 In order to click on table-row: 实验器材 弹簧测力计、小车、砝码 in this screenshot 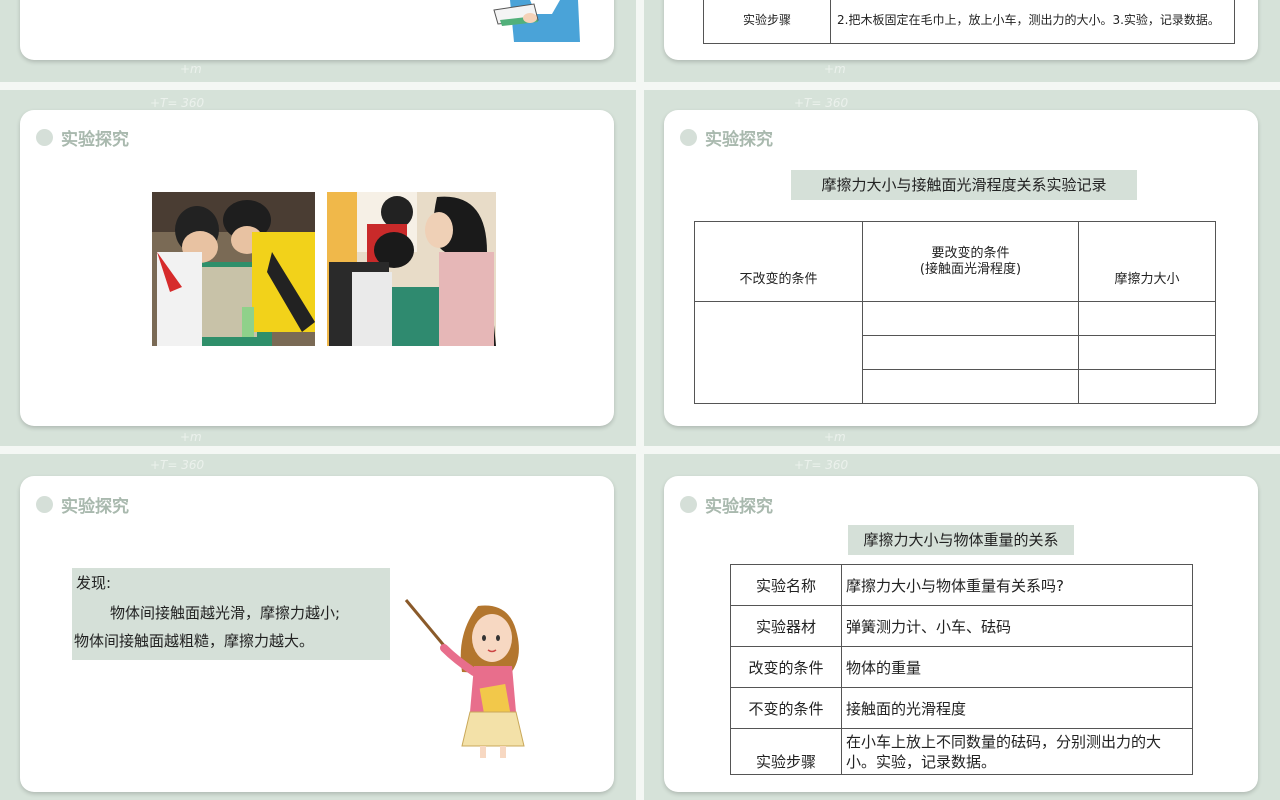, I will do `click(961, 626)`.